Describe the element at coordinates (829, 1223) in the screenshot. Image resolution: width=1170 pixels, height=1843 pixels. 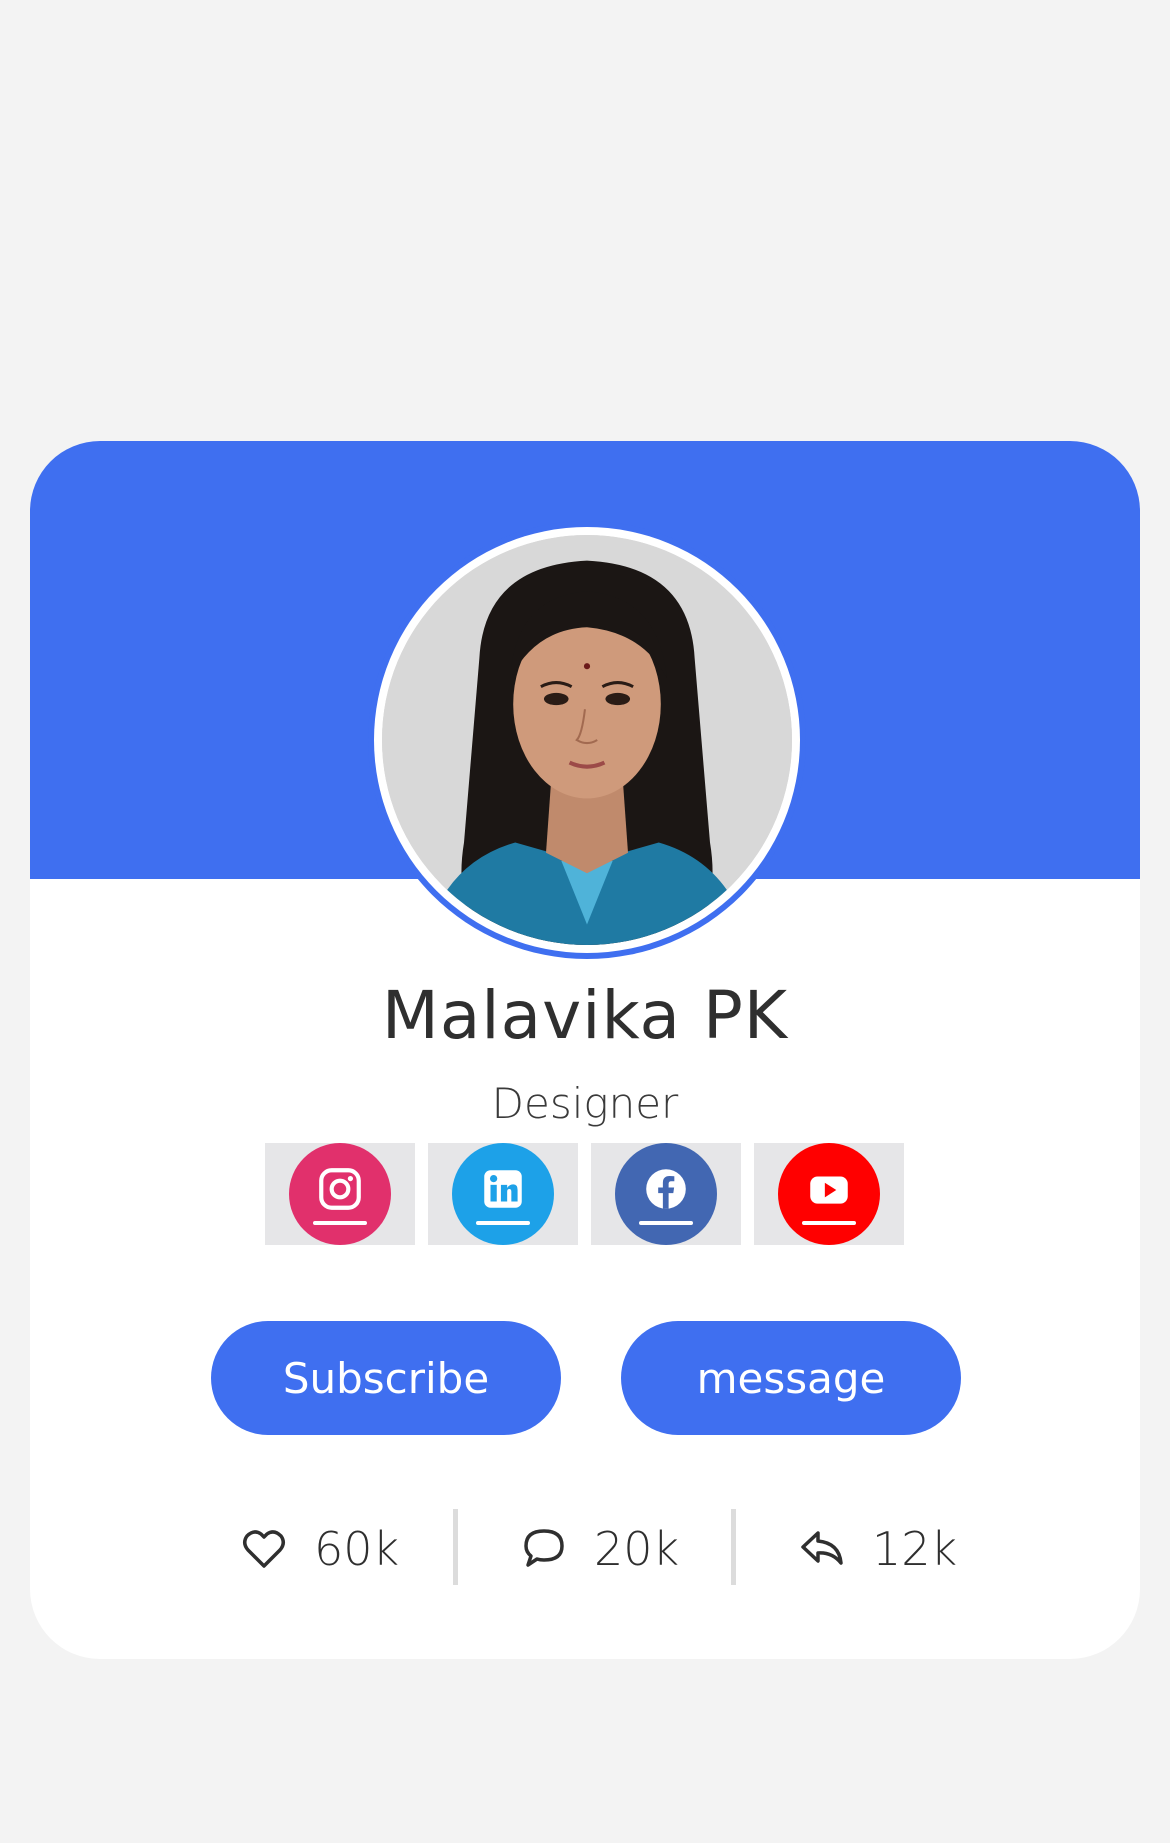
I see `youtube-underline` at that location.